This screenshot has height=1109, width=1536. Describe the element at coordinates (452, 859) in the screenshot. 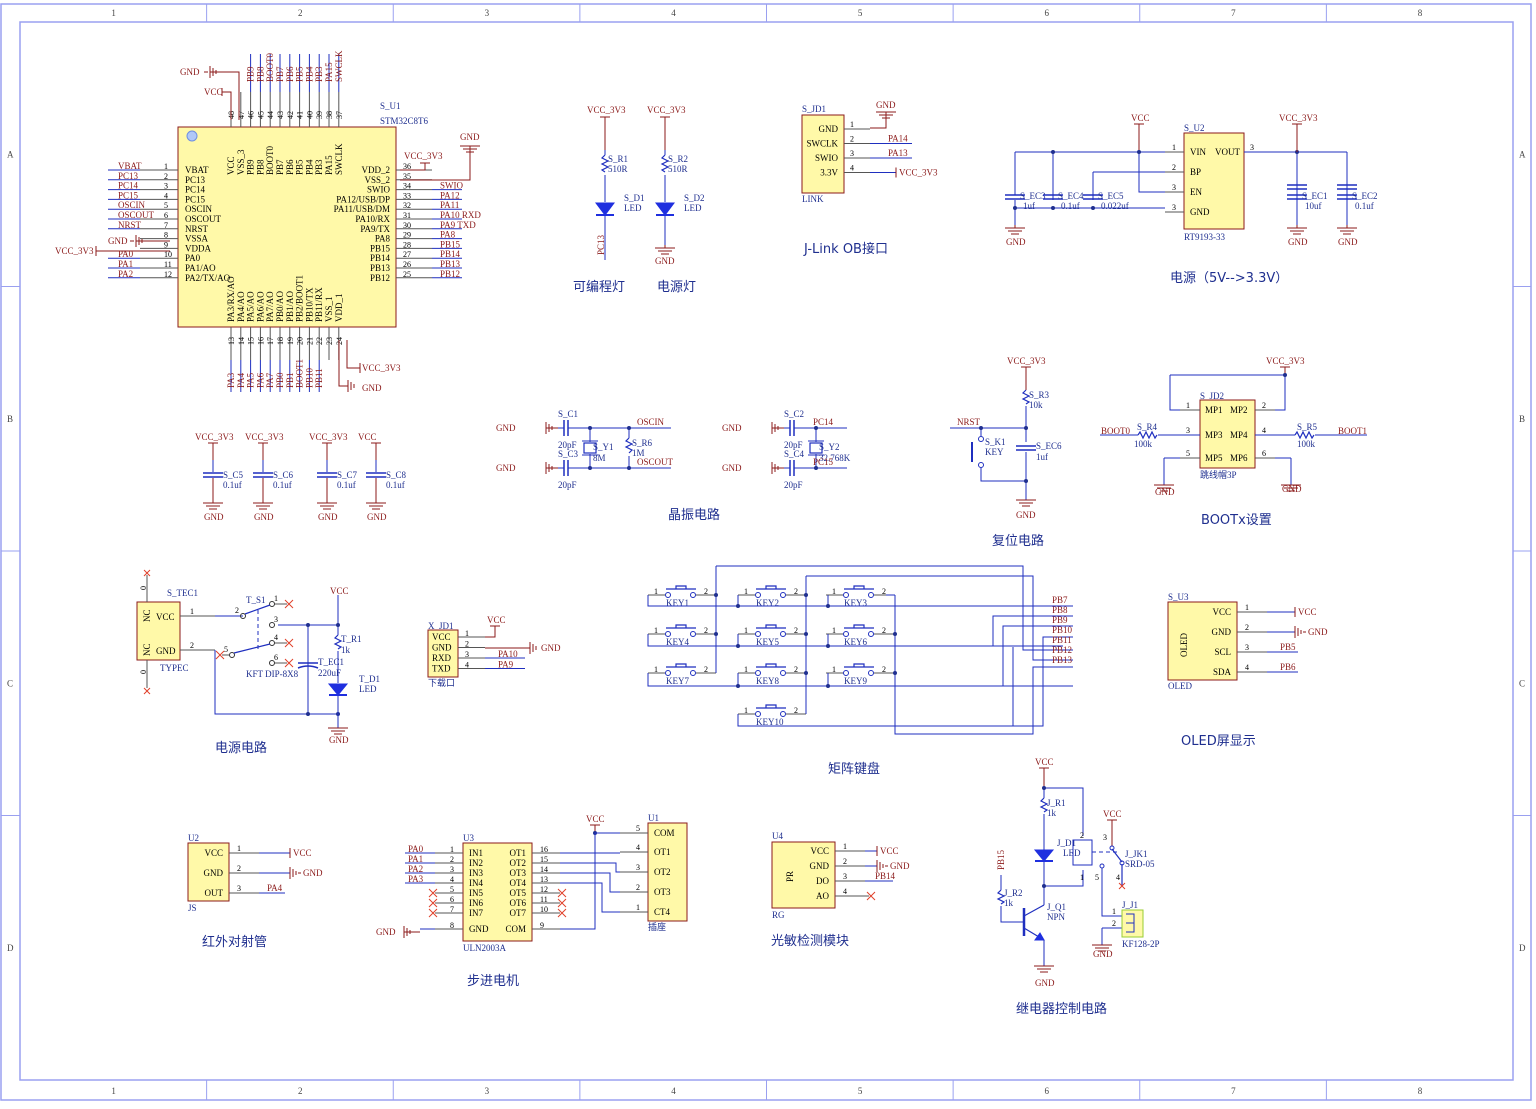

I see `stepper-pin-number: 2` at that location.